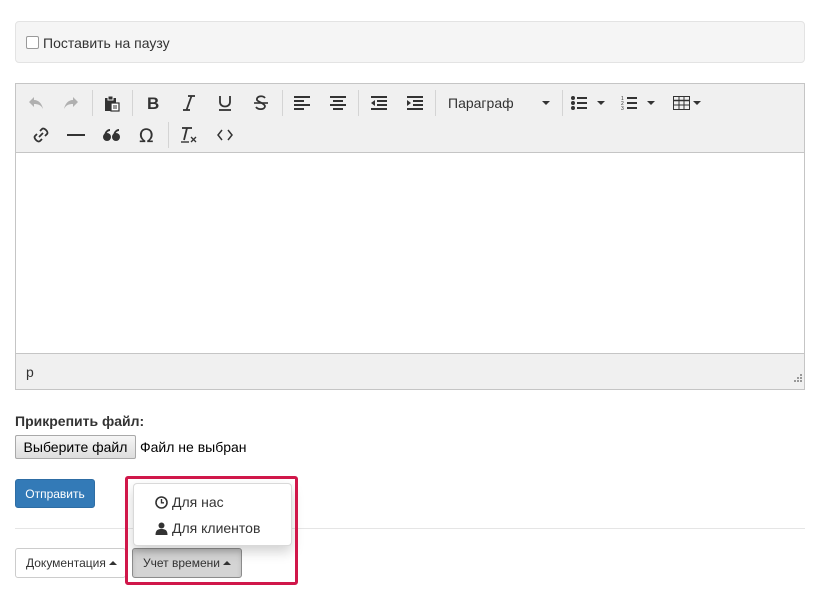 This screenshot has height=597, width=820. I want to click on menu-item-label: Для нас, so click(198, 502).